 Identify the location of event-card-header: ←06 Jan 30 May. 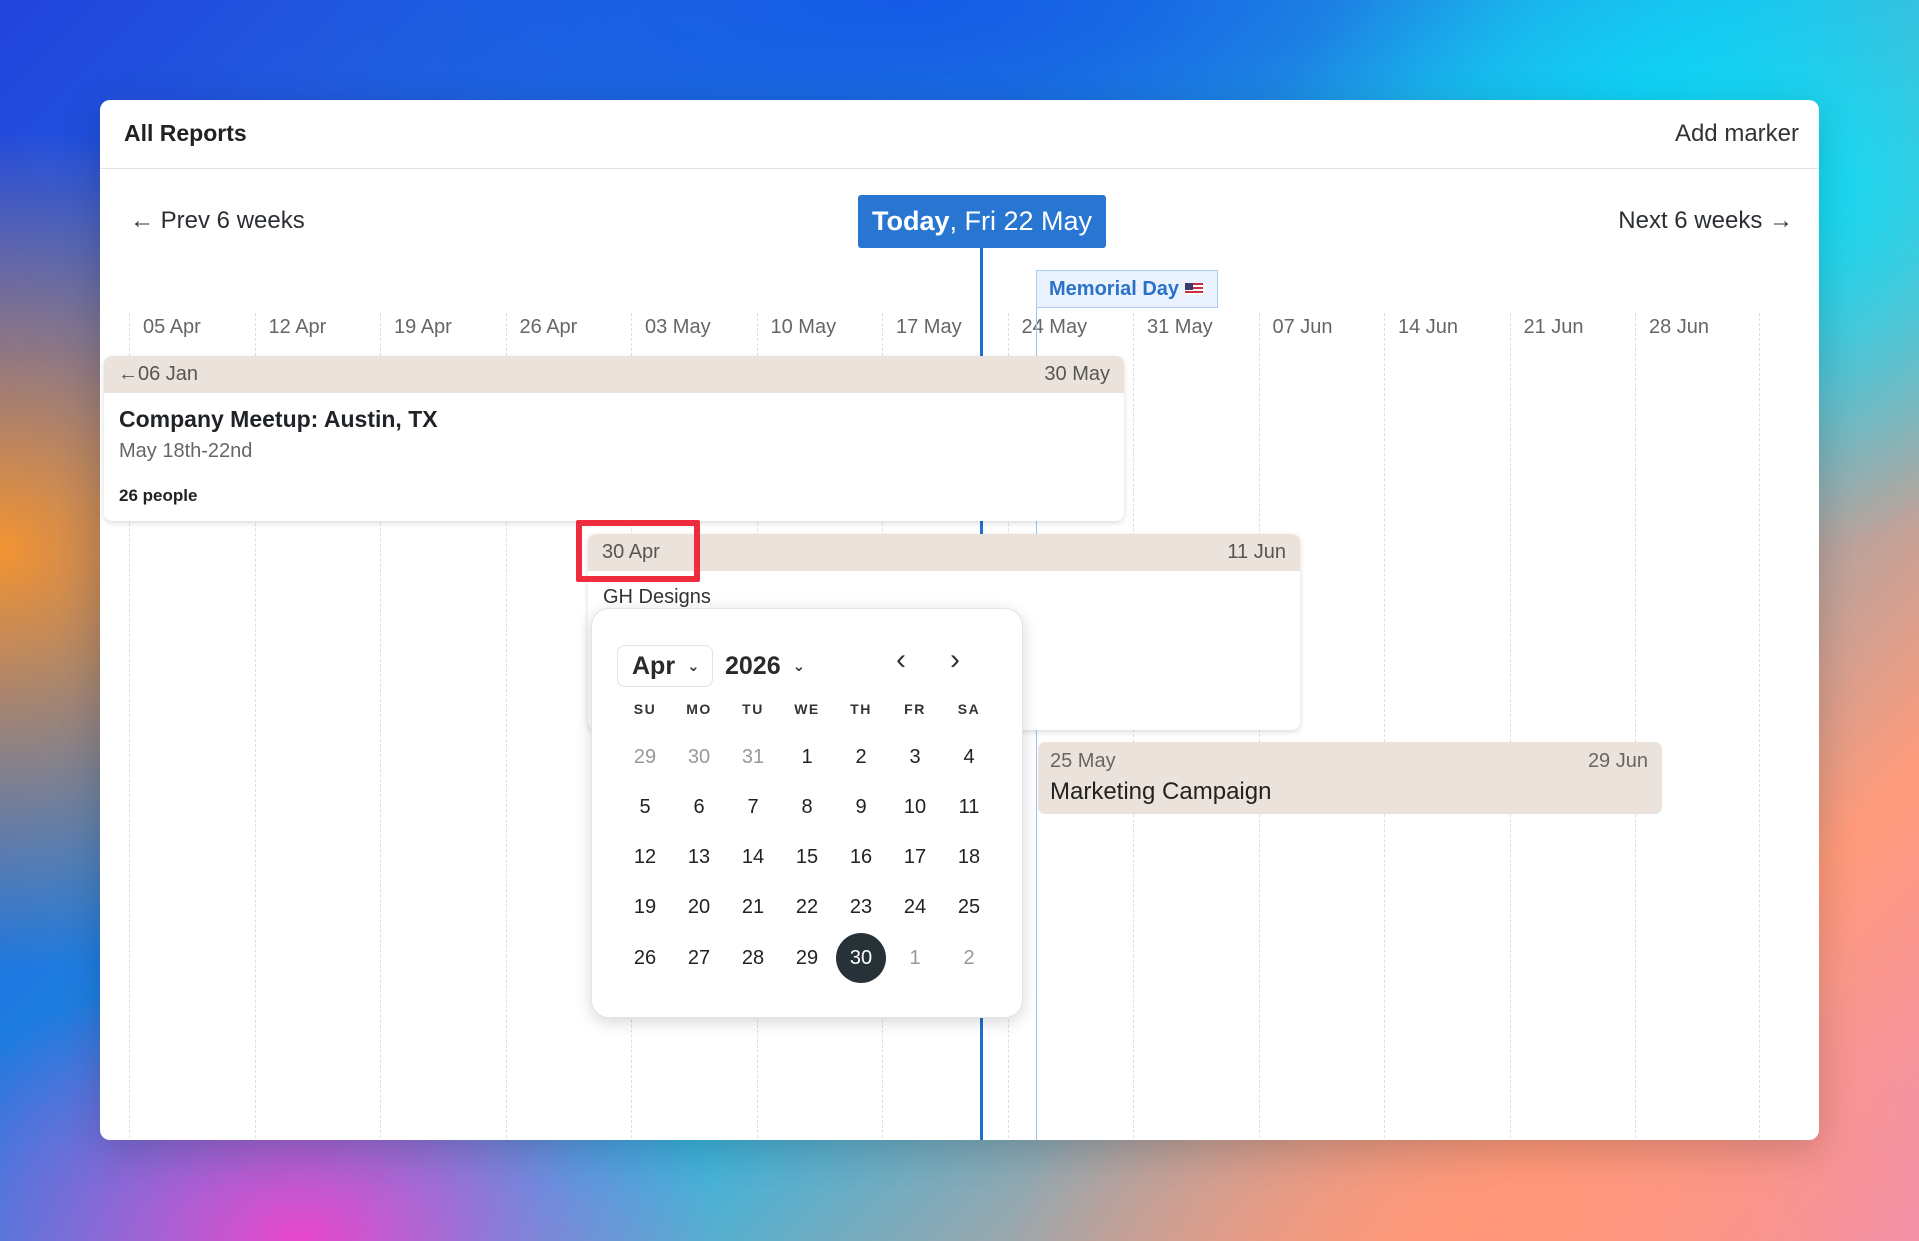
(614, 374).